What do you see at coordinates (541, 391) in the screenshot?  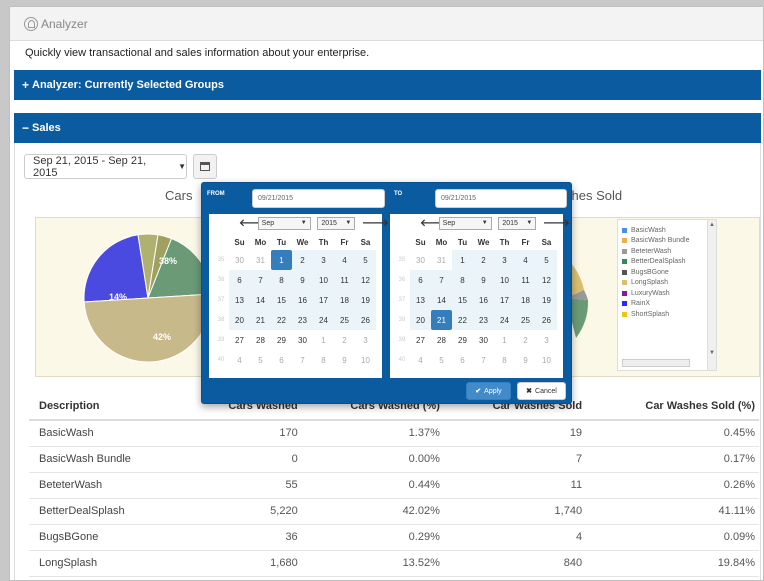 I see `cancel-button: ✖ Cancel` at bounding box center [541, 391].